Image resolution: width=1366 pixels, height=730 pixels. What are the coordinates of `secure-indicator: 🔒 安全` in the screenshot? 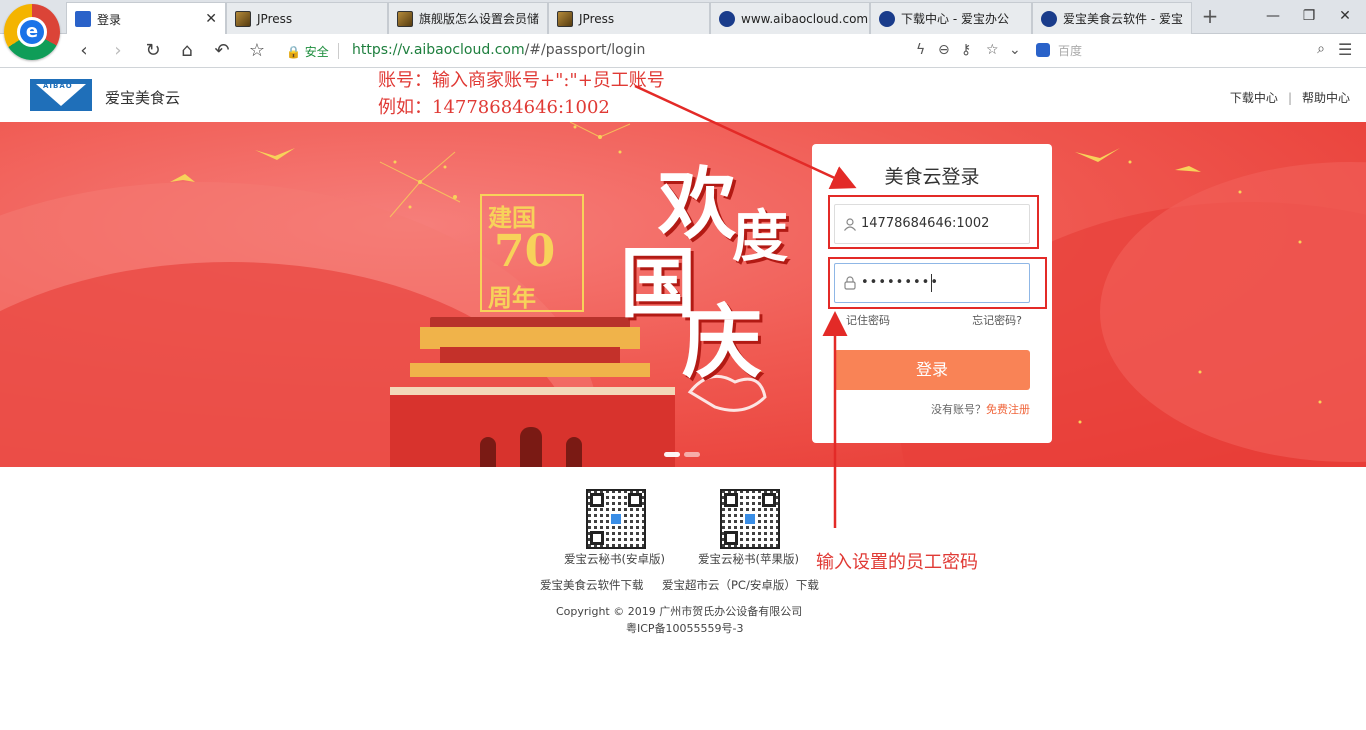 It's located at (307, 51).